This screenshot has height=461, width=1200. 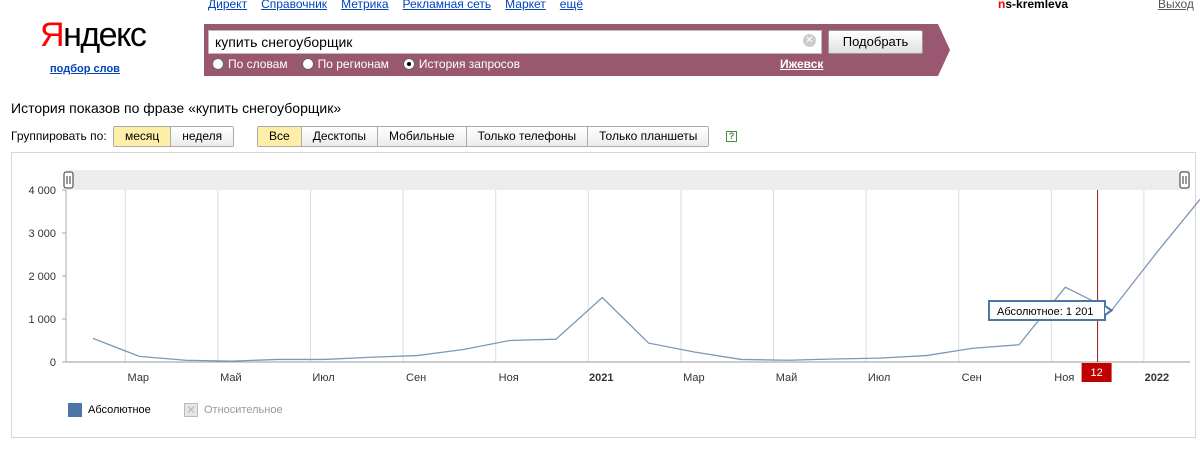 What do you see at coordinates (42, 277) in the screenshot?
I see `y-tick-label: 2 000` at bounding box center [42, 277].